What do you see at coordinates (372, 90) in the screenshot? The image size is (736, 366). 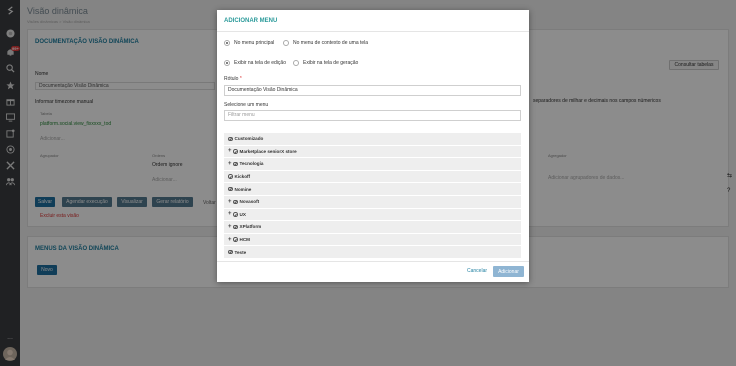 I see `label-input: Documentação Visão Dinâmica` at bounding box center [372, 90].